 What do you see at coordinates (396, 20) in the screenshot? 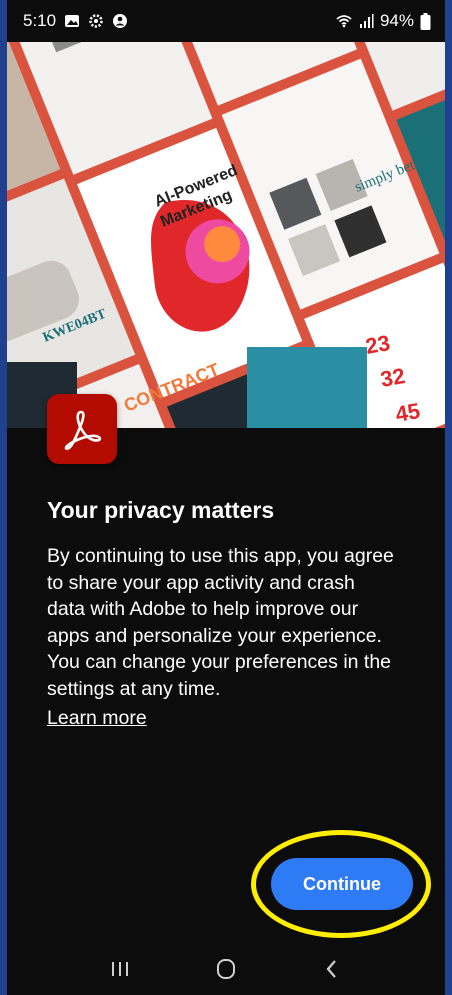
I see `battery-percent: 94%` at bounding box center [396, 20].